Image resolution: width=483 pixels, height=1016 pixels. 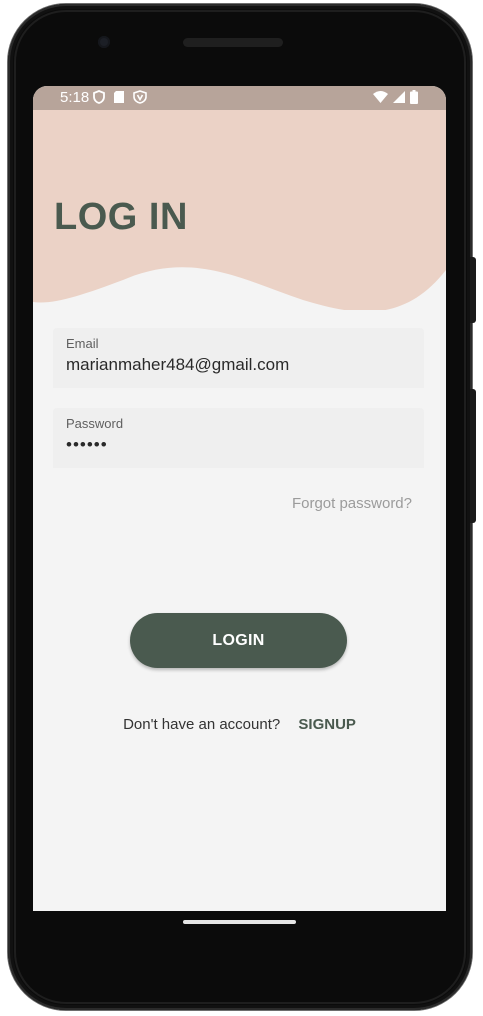 What do you see at coordinates (238, 640) in the screenshot?
I see `login-button: LOGIN` at bounding box center [238, 640].